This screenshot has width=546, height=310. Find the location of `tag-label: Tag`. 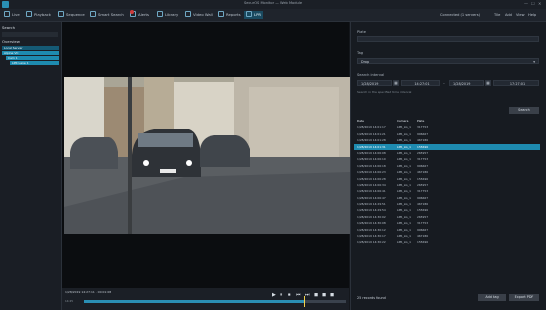

tag-label: Tag is located at coordinates (360, 53).